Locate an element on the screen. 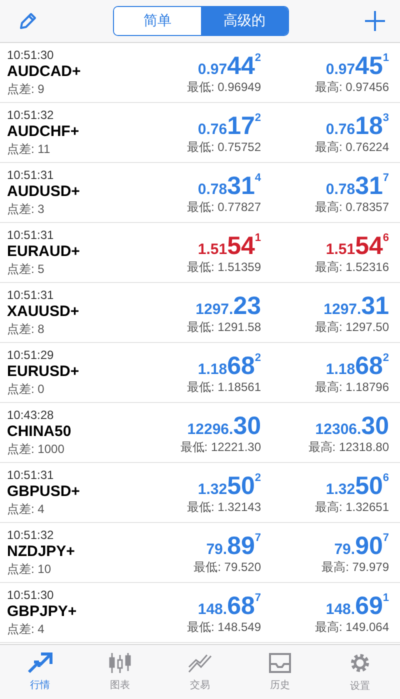  symbol-name: CHINA50 is located at coordinates (39, 431).